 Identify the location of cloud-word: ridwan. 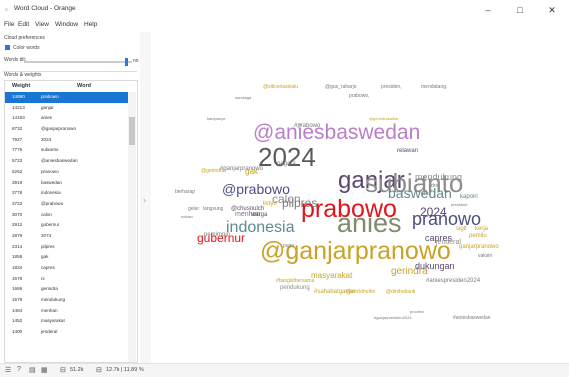
(187, 217).